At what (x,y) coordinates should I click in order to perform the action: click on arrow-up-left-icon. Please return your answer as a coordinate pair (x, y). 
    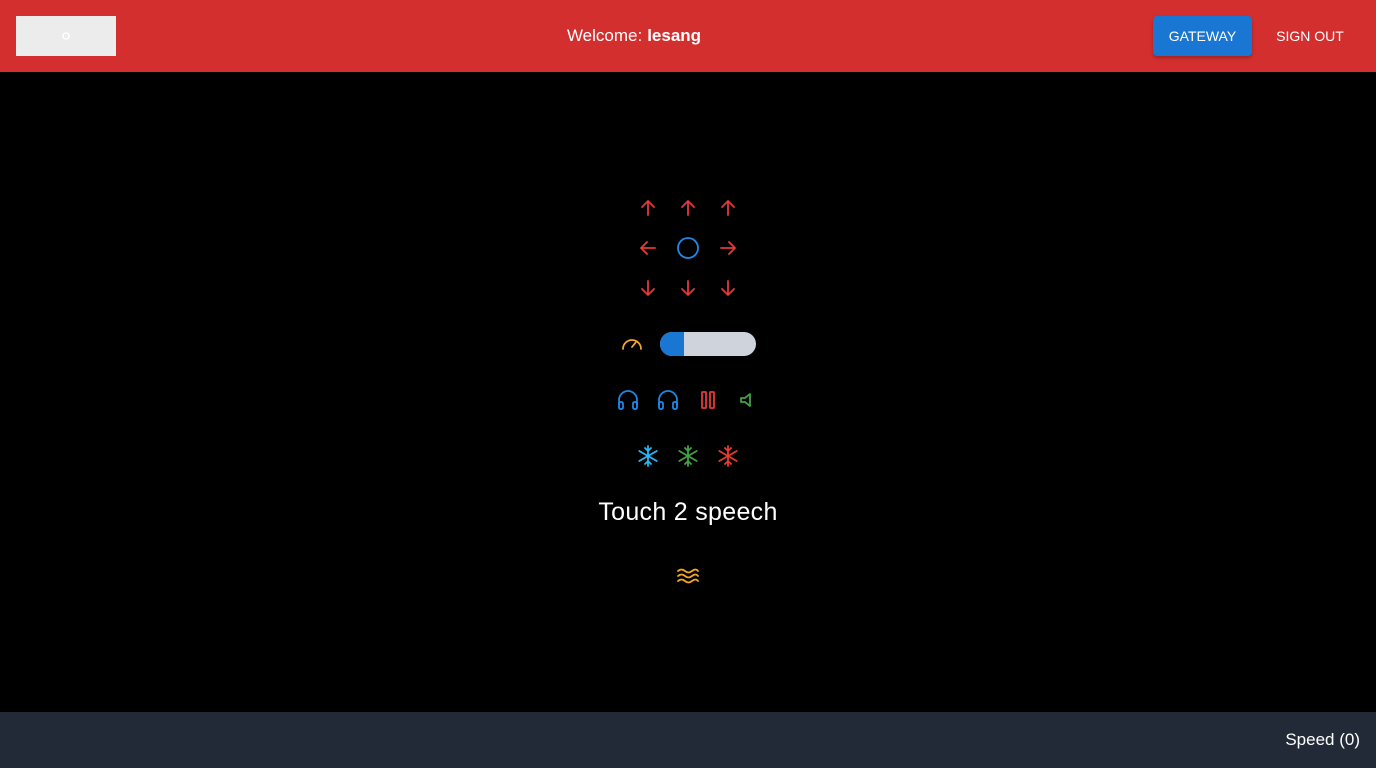
    Looking at the image, I should click on (648, 208).